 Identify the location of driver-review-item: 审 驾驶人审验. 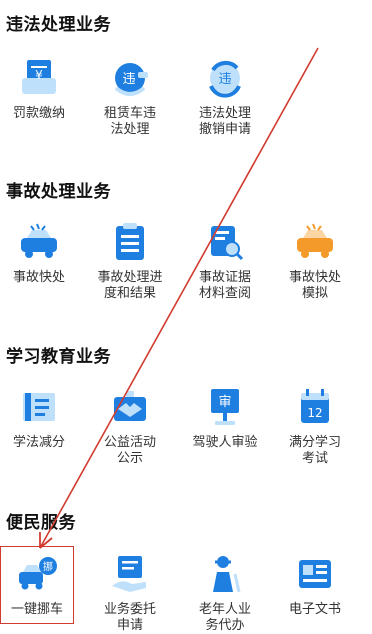
(225, 418).